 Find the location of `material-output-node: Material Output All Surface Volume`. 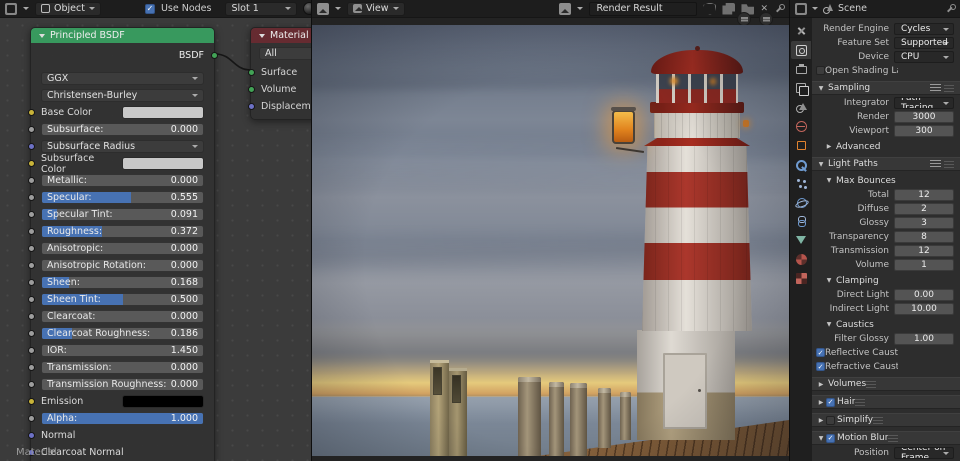

material-output-node: Material Output All Surface Volume is located at coordinates (279, 73).